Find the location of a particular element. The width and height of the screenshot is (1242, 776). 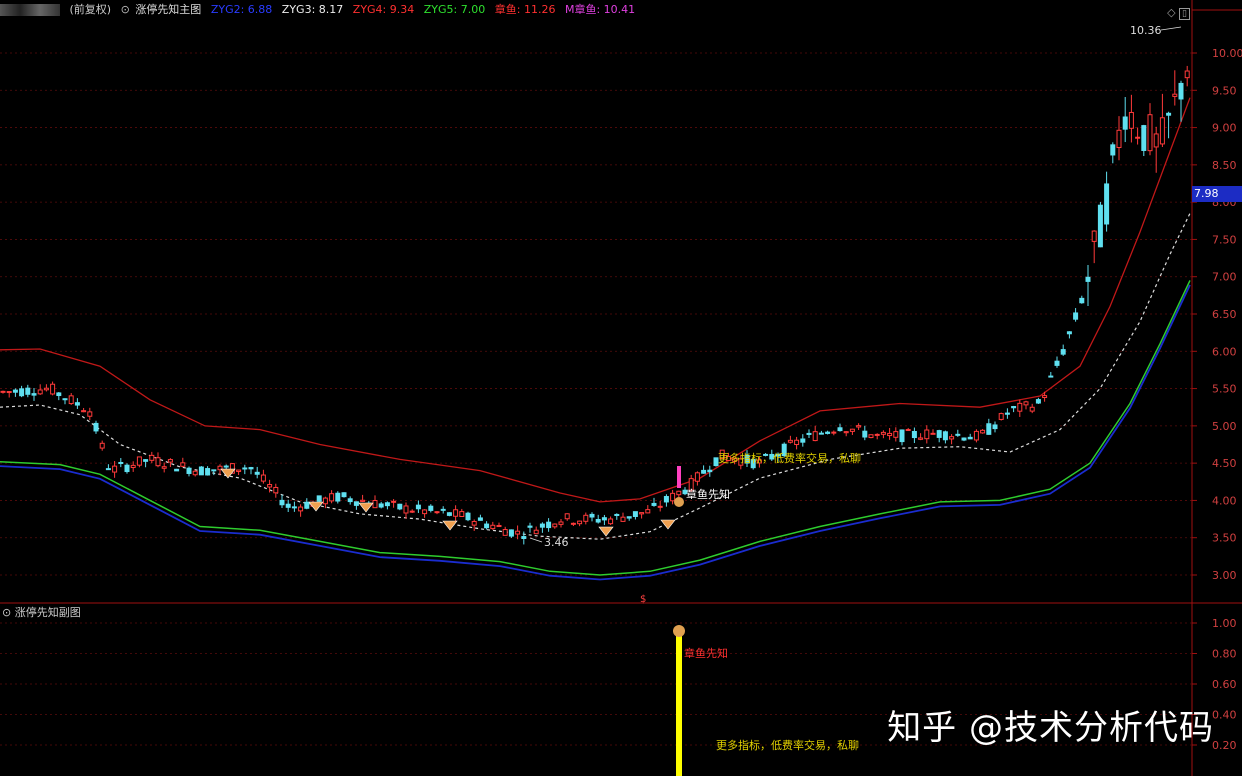

sub-signal-label: 章鱼先知 is located at coordinates (706, 653).